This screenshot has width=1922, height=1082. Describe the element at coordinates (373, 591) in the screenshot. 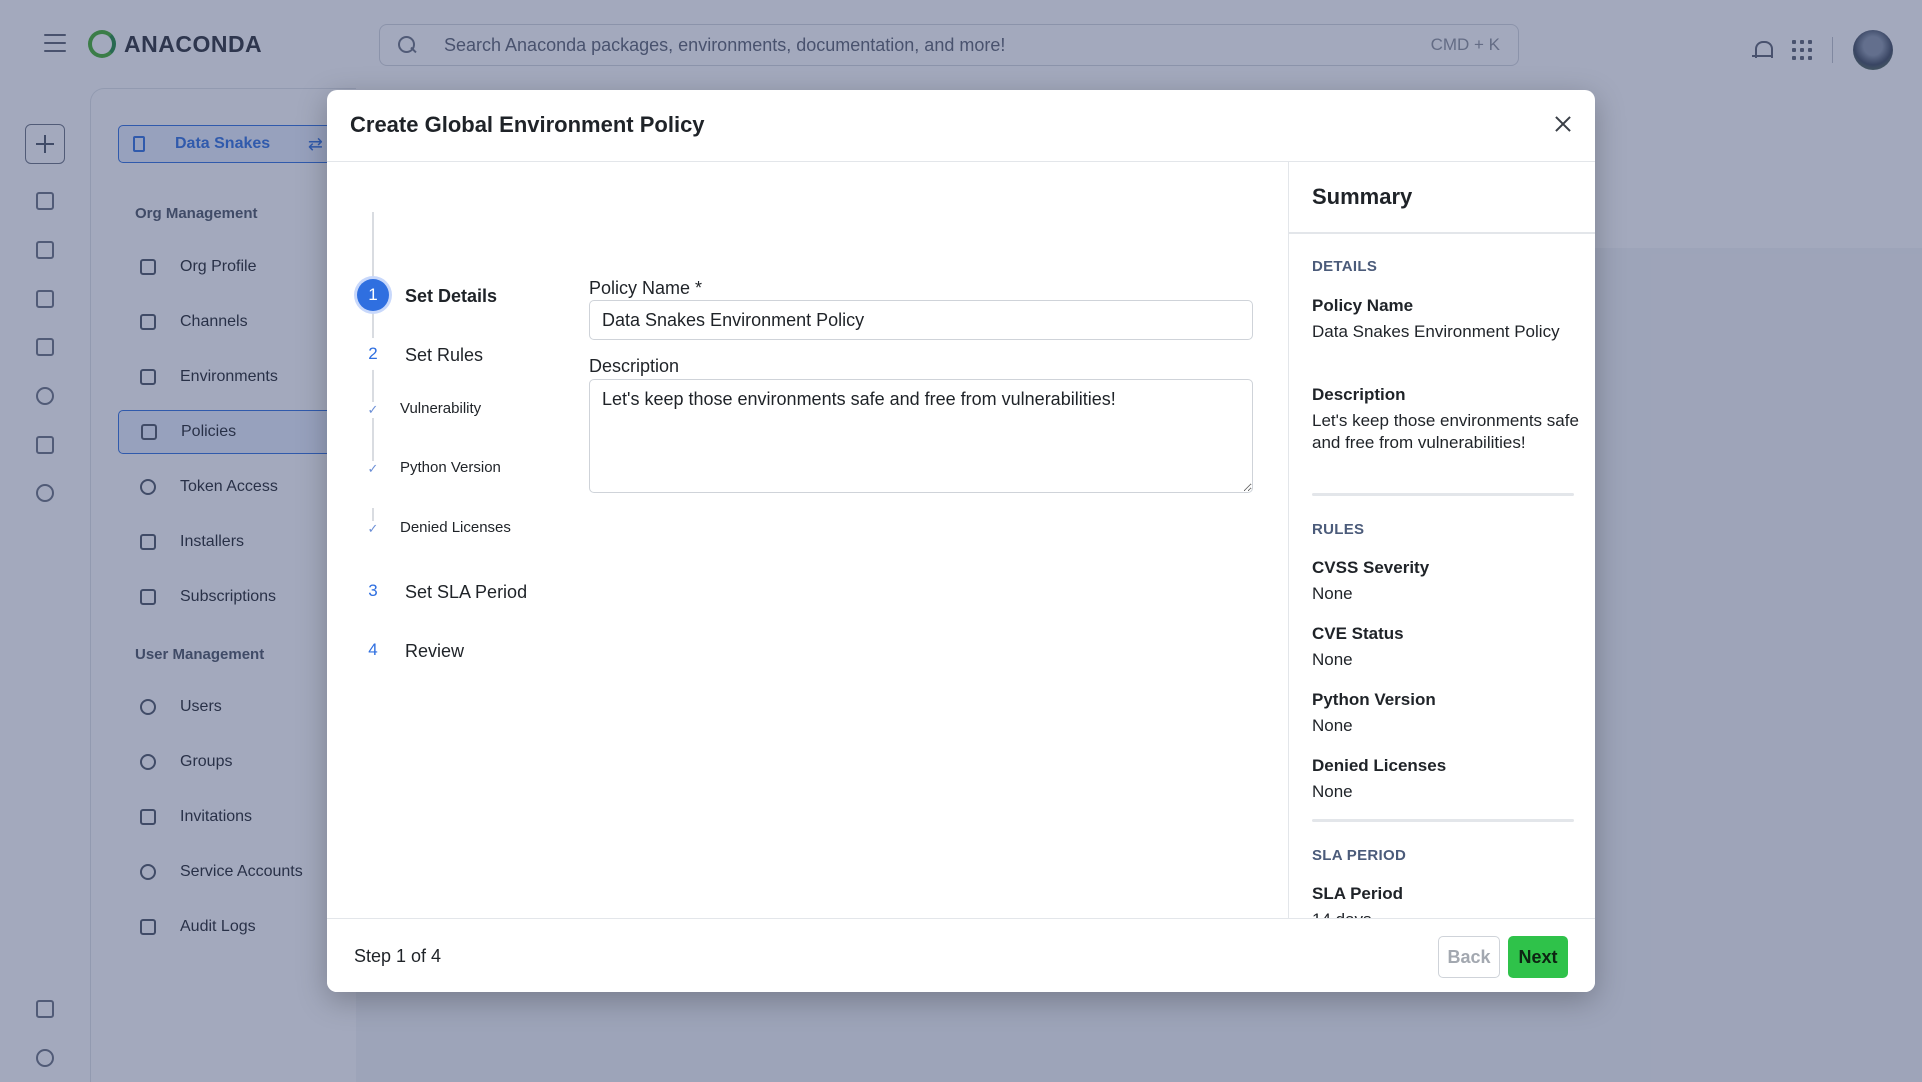

I see `step-3-indicator: 3` at that location.